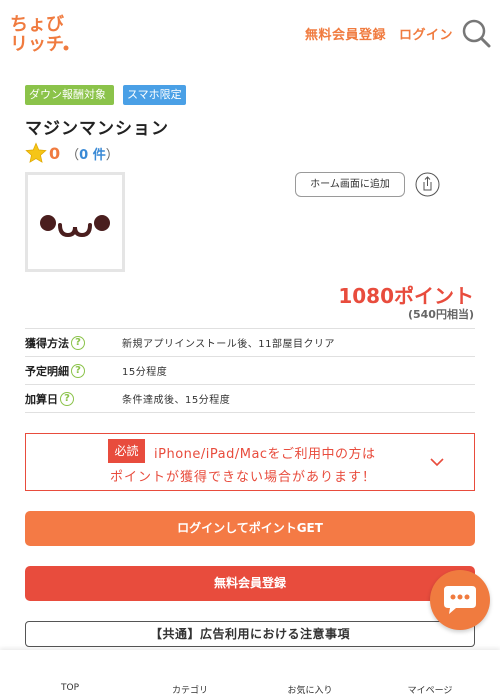  What do you see at coordinates (126, 451) in the screenshot?
I see `must-read-badge: 必読` at bounding box center [126, 451].